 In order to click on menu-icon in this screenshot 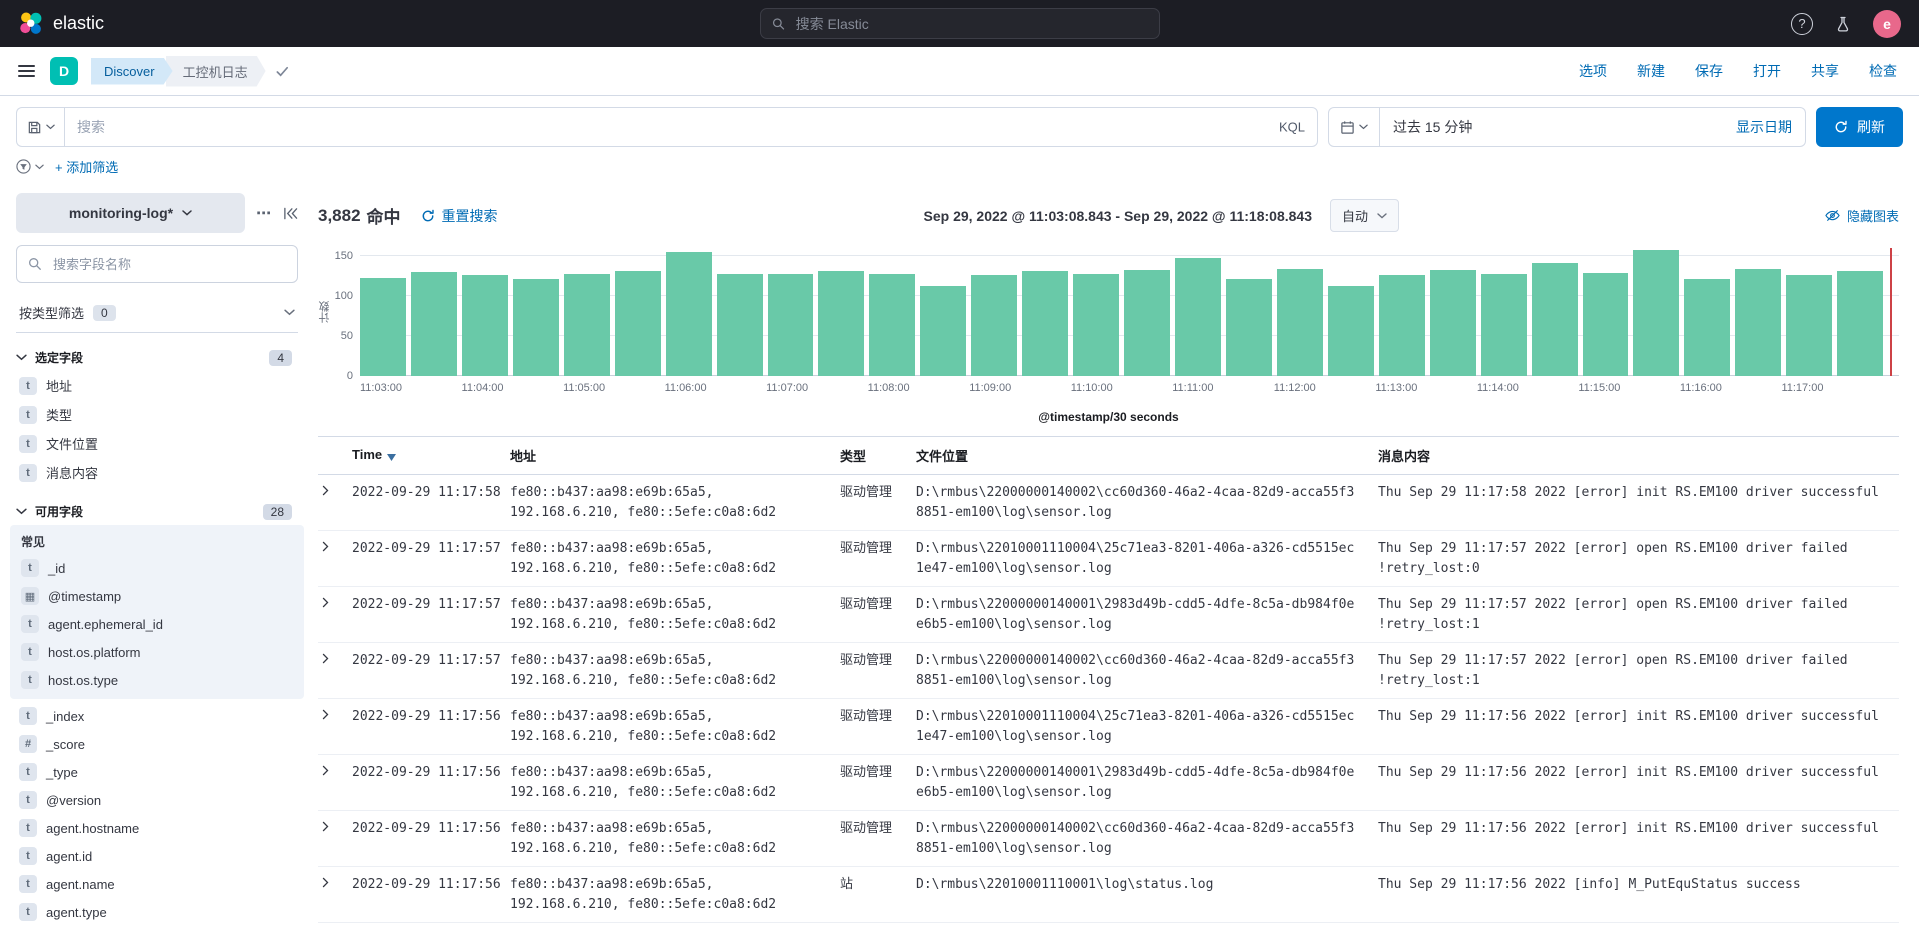, I will do `click(26, 71)`.